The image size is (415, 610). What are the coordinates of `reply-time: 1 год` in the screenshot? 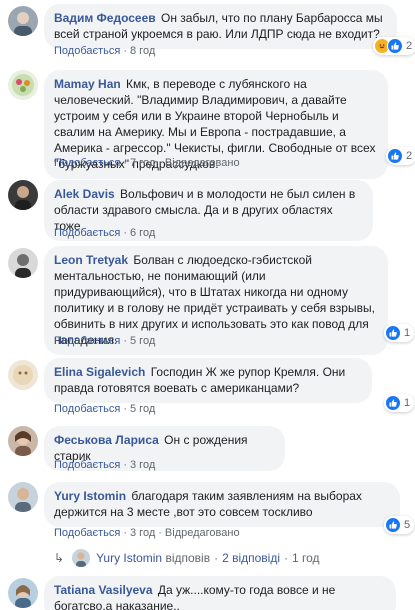 It's located at (306, 558).